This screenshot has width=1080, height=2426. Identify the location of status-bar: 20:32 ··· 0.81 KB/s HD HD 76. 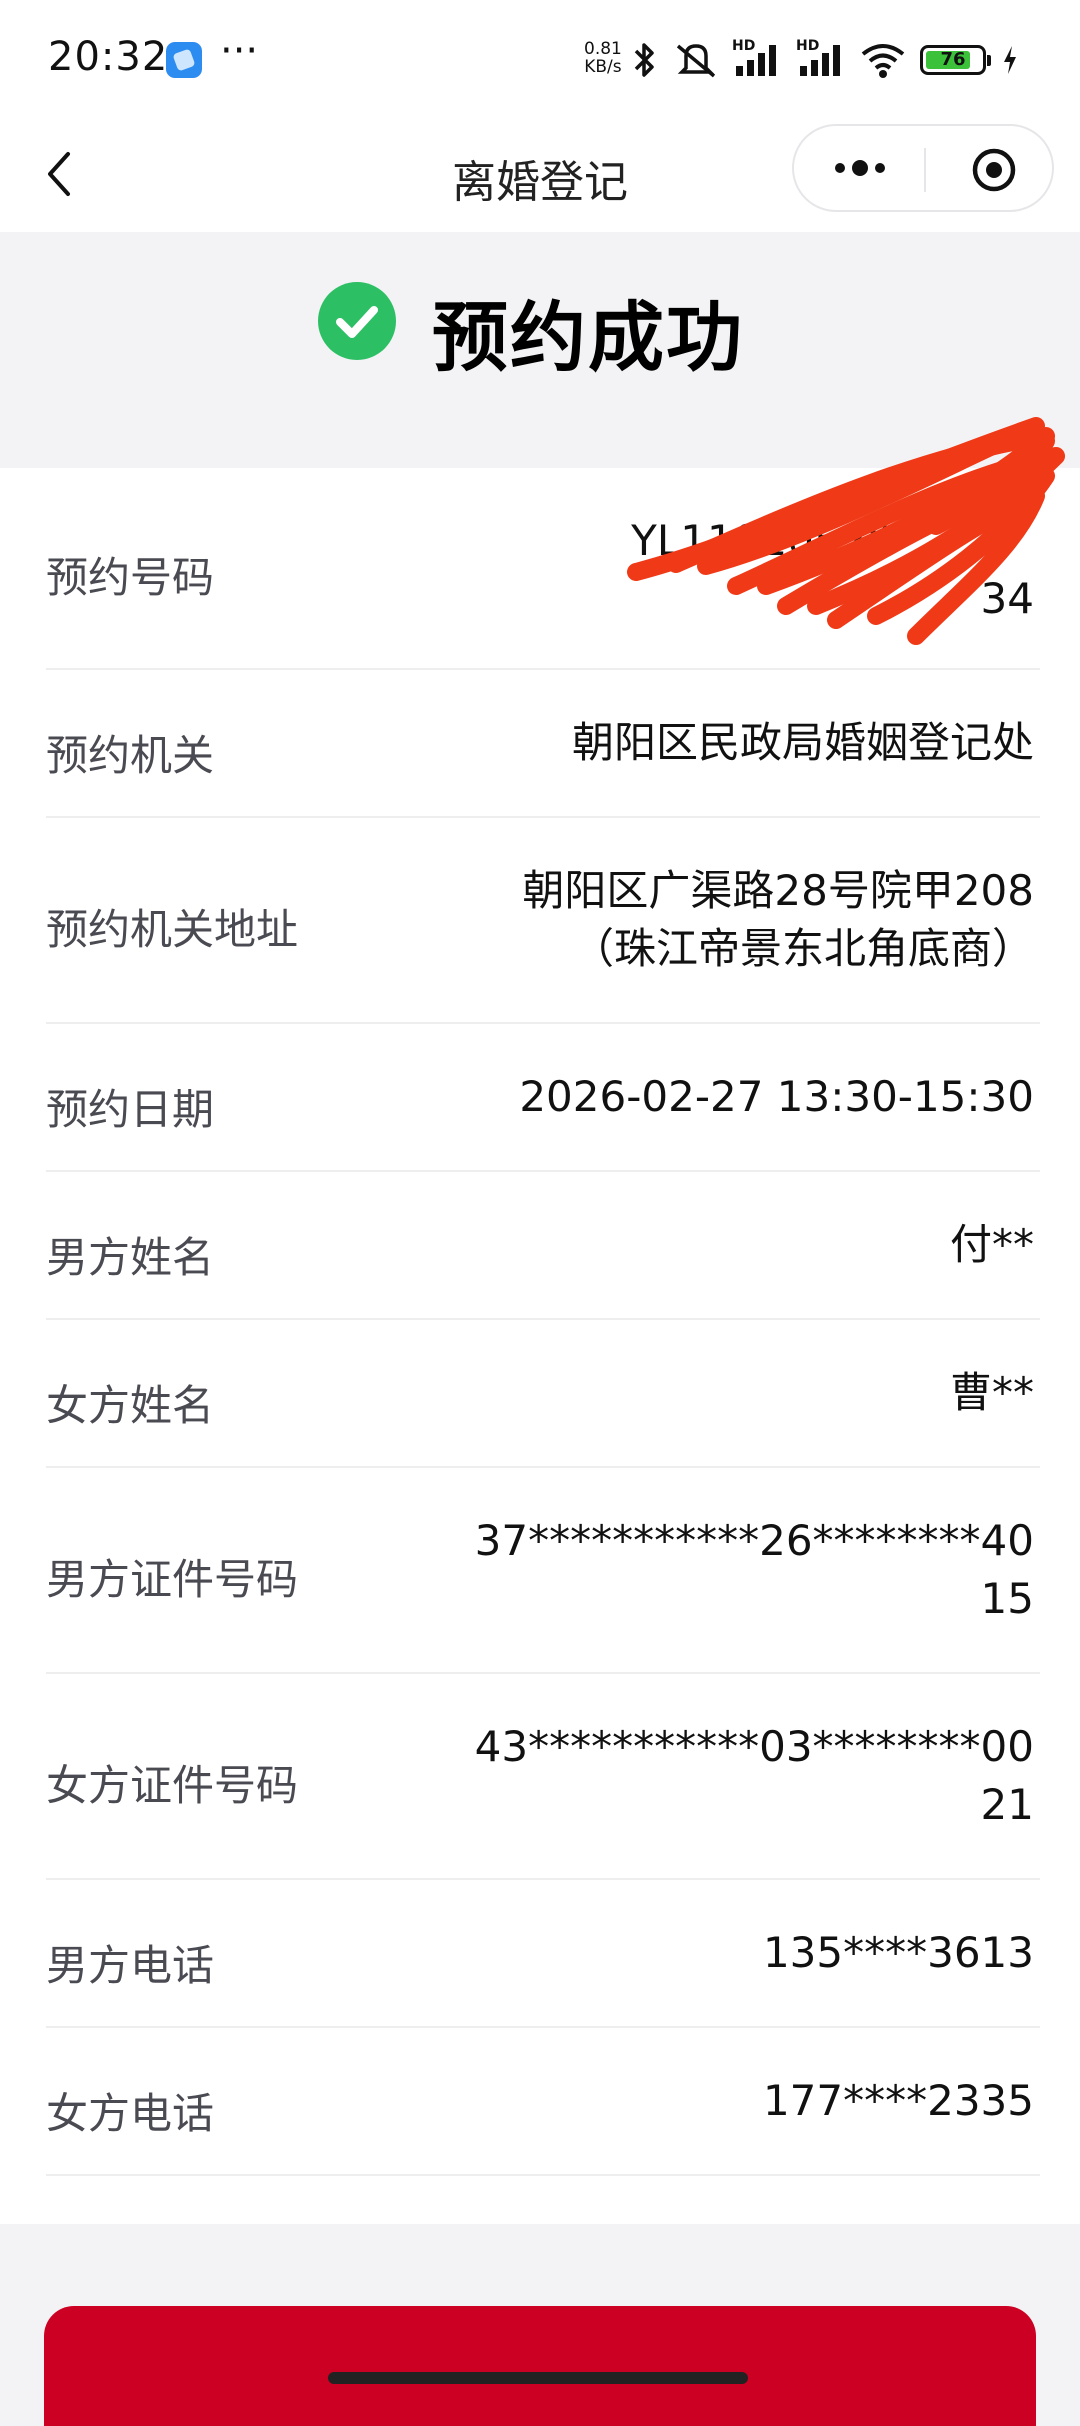
(540, 60).